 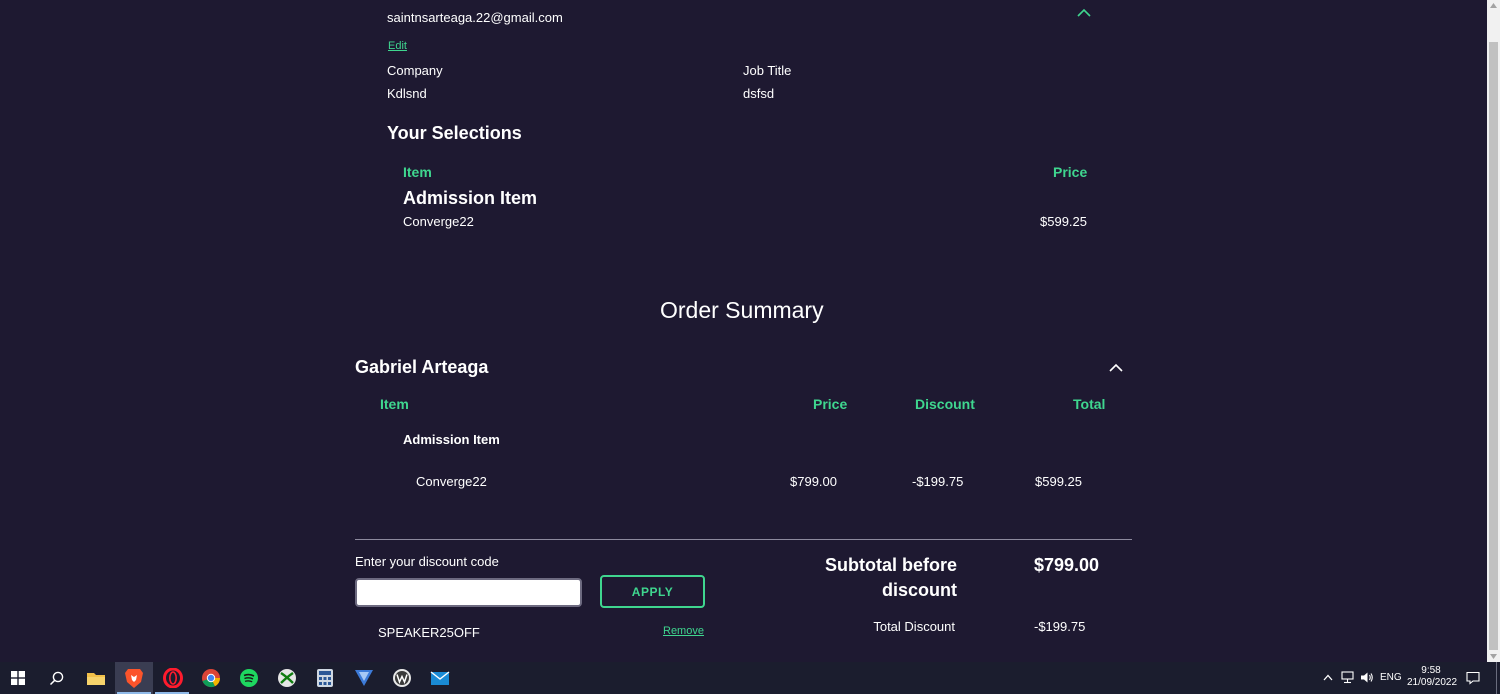 What do you see at coordinates (1431, 670) in the screenshot?
I see `clock-time: 9:58` at bounding box center [1431, 670].